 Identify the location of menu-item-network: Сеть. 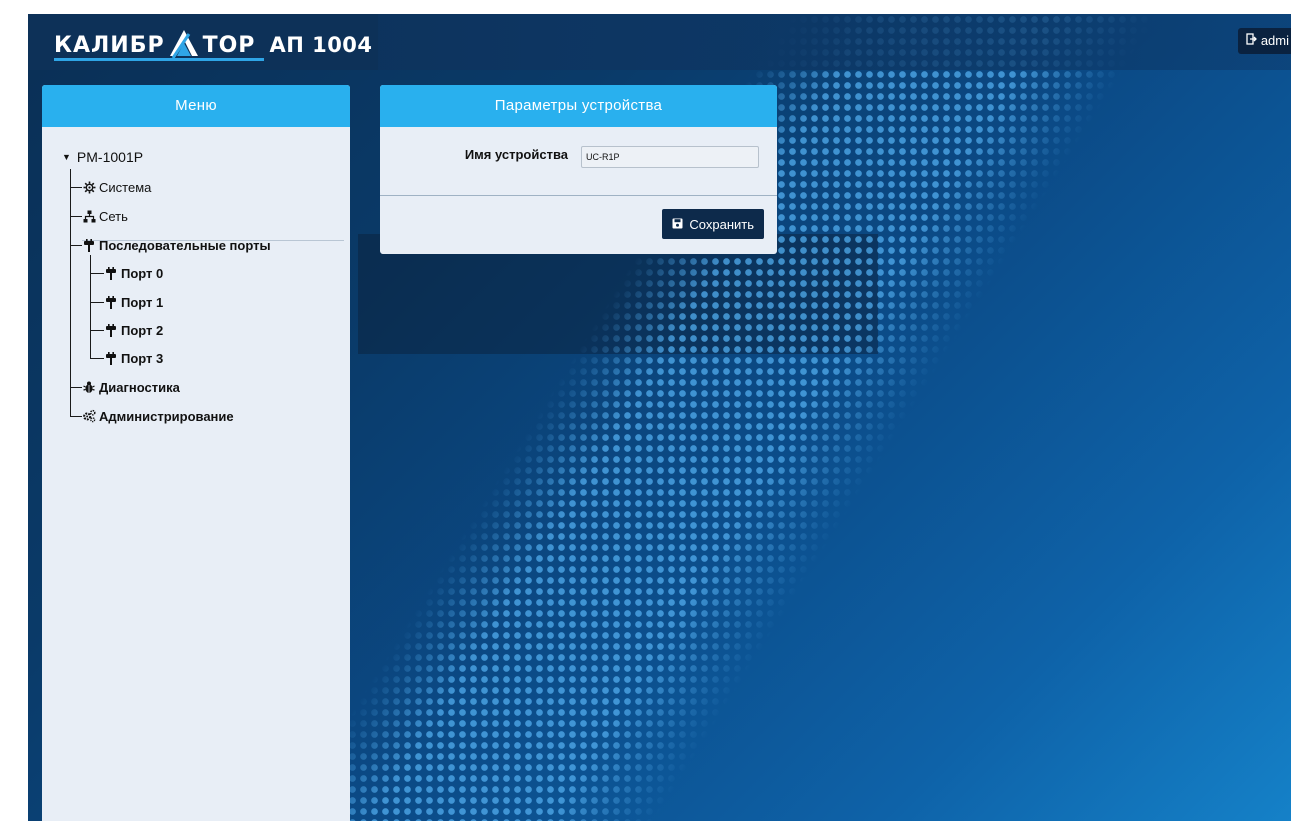
(105, 216).